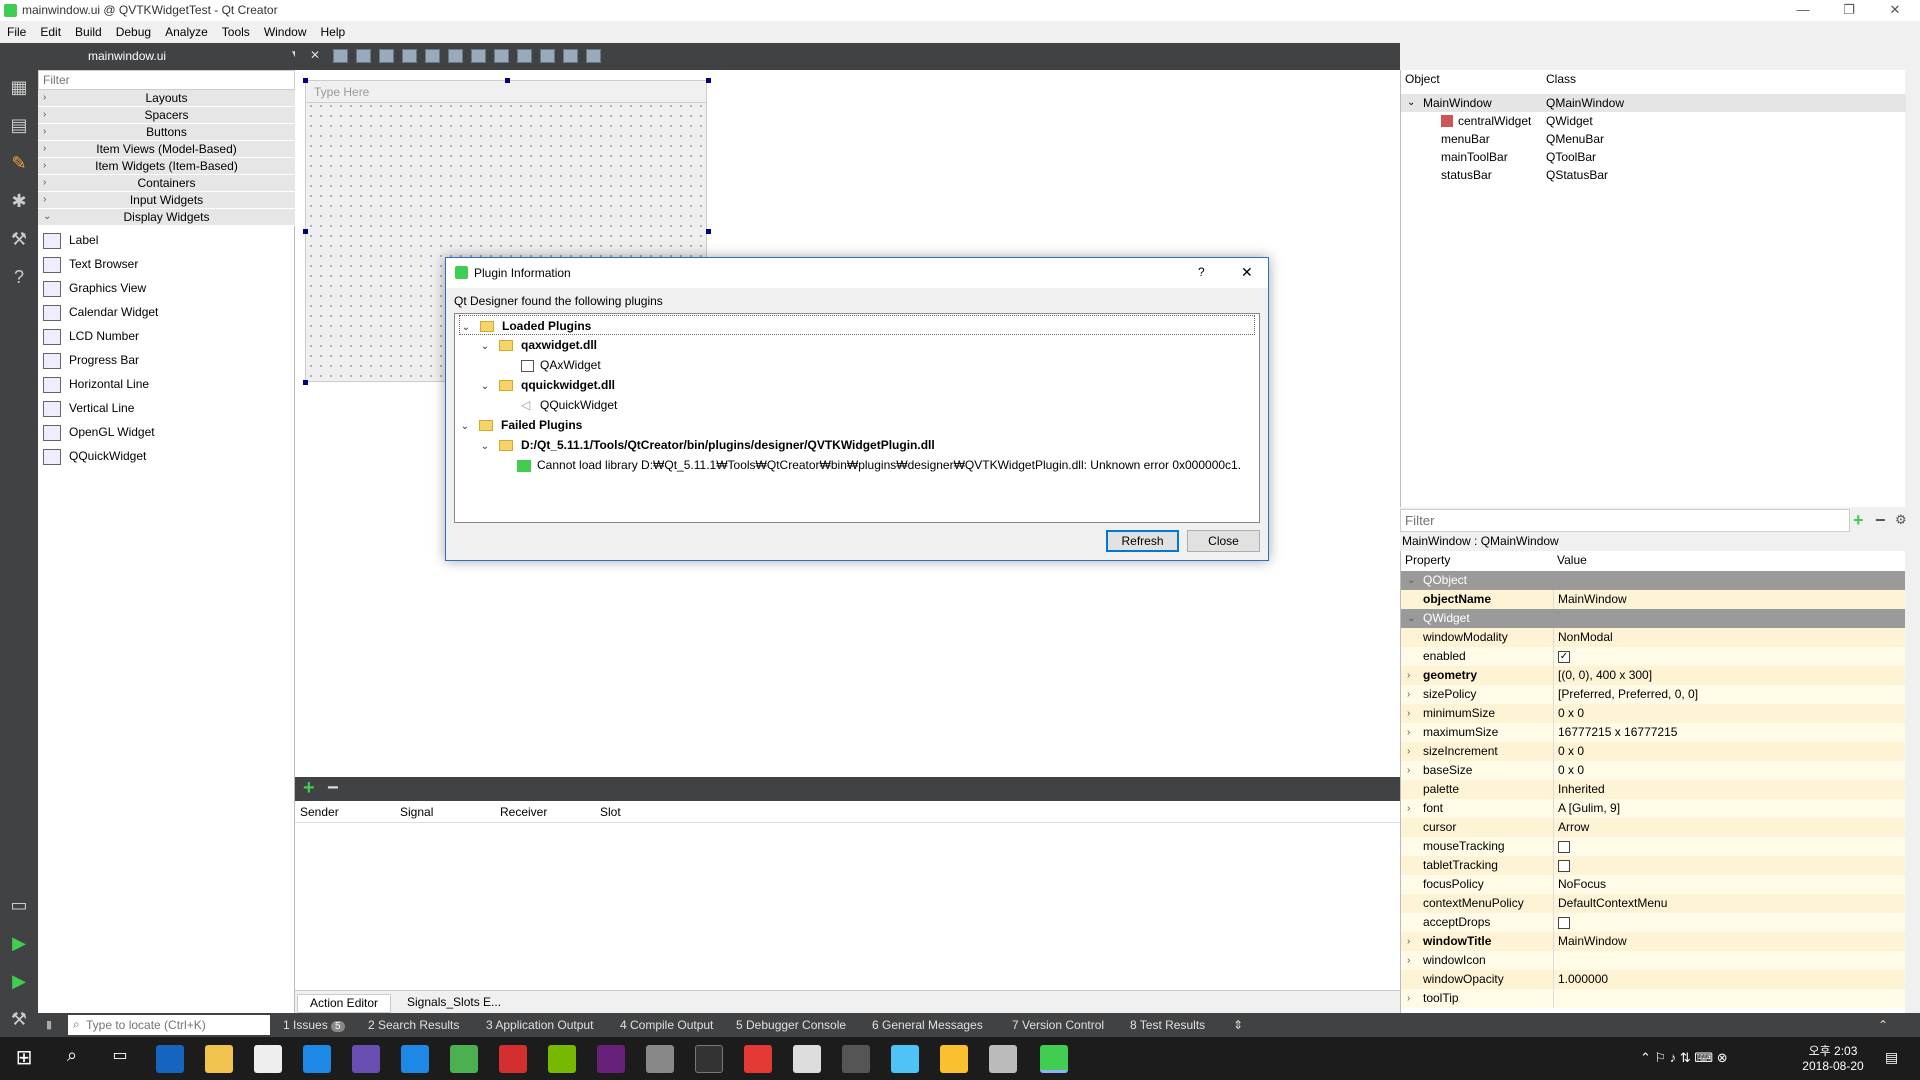  Describe the element at coordinates (416, 812) in the screenshot. I see `col-signal: Signal` at that location.